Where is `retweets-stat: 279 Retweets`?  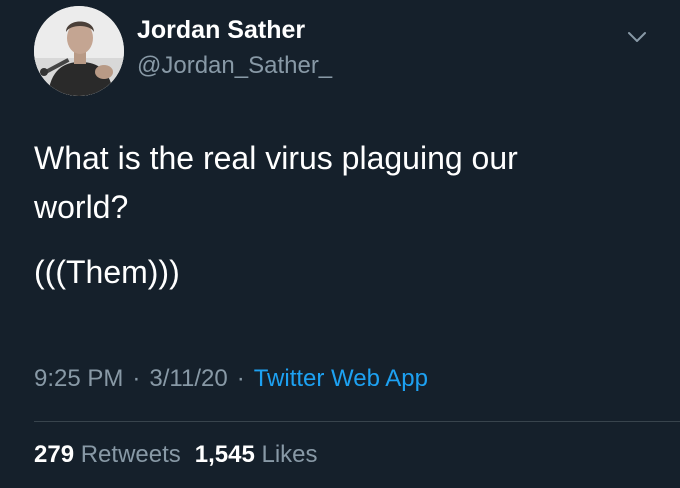
retweets-stat: 279 Retweets is located at coordinates (107, 454).